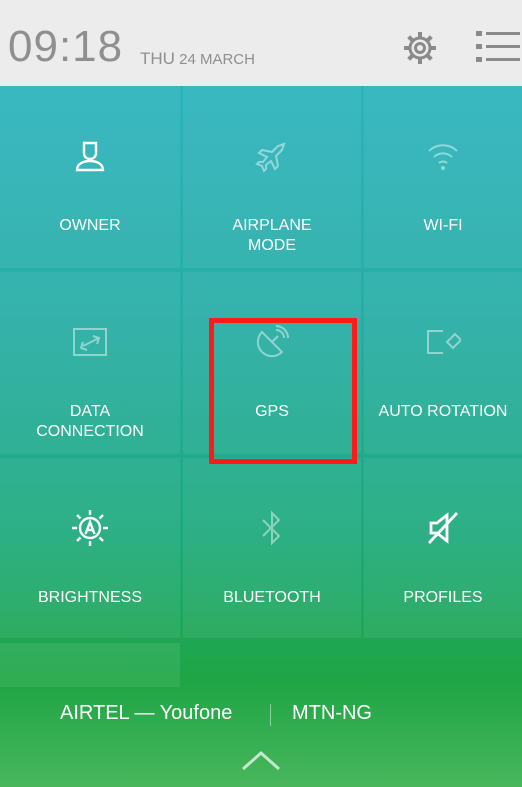 The height and width of the screenshot is (787, 522). What do you see at coordinates (90, 528) in the screenshot?
I see `brightness-auto-icon` at bounding box center [90, 528].